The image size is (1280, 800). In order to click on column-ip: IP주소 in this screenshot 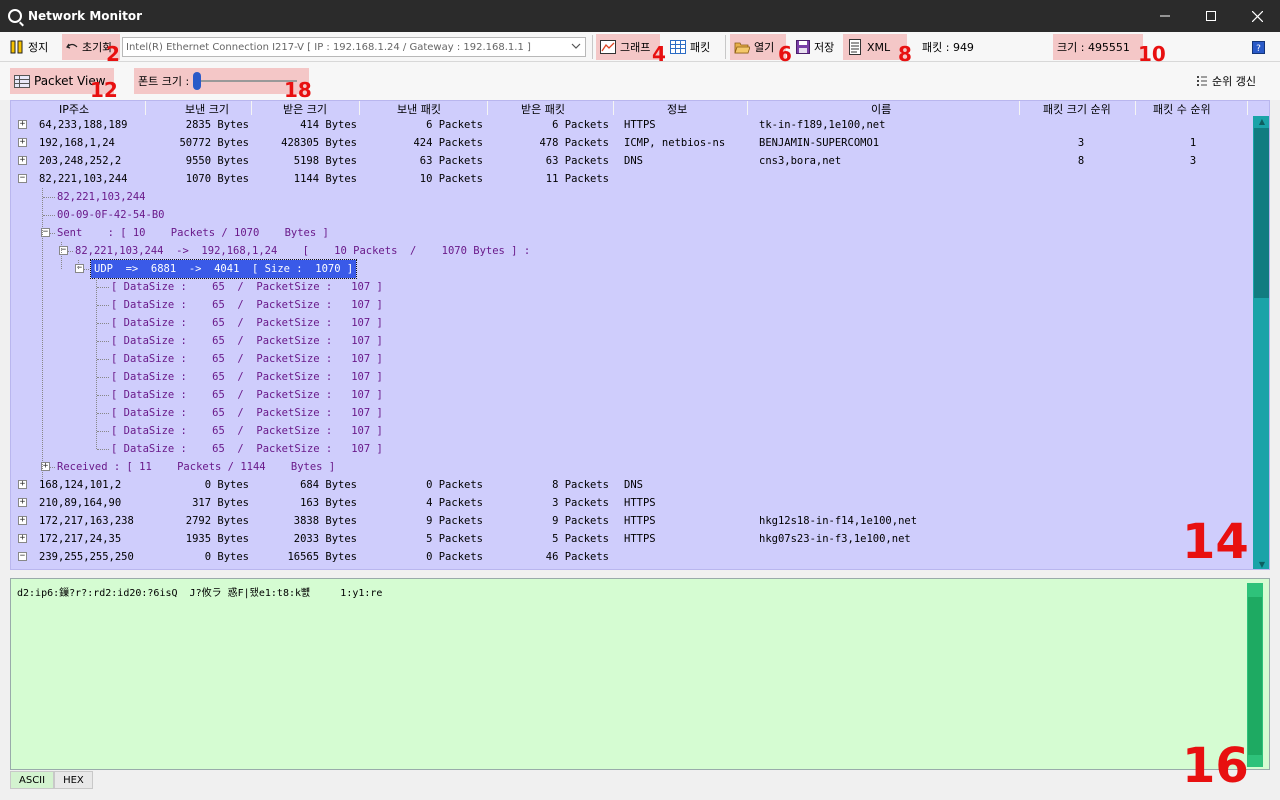, I will do `click(74, 109)`.